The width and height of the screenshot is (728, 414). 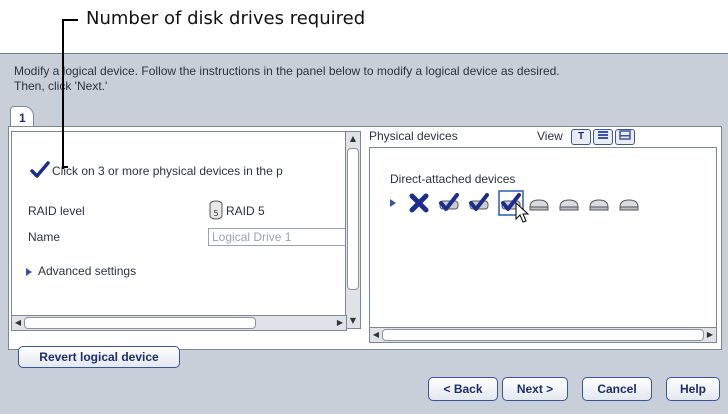 I want to click on x-disk-icon, so click(x=419, y=203).